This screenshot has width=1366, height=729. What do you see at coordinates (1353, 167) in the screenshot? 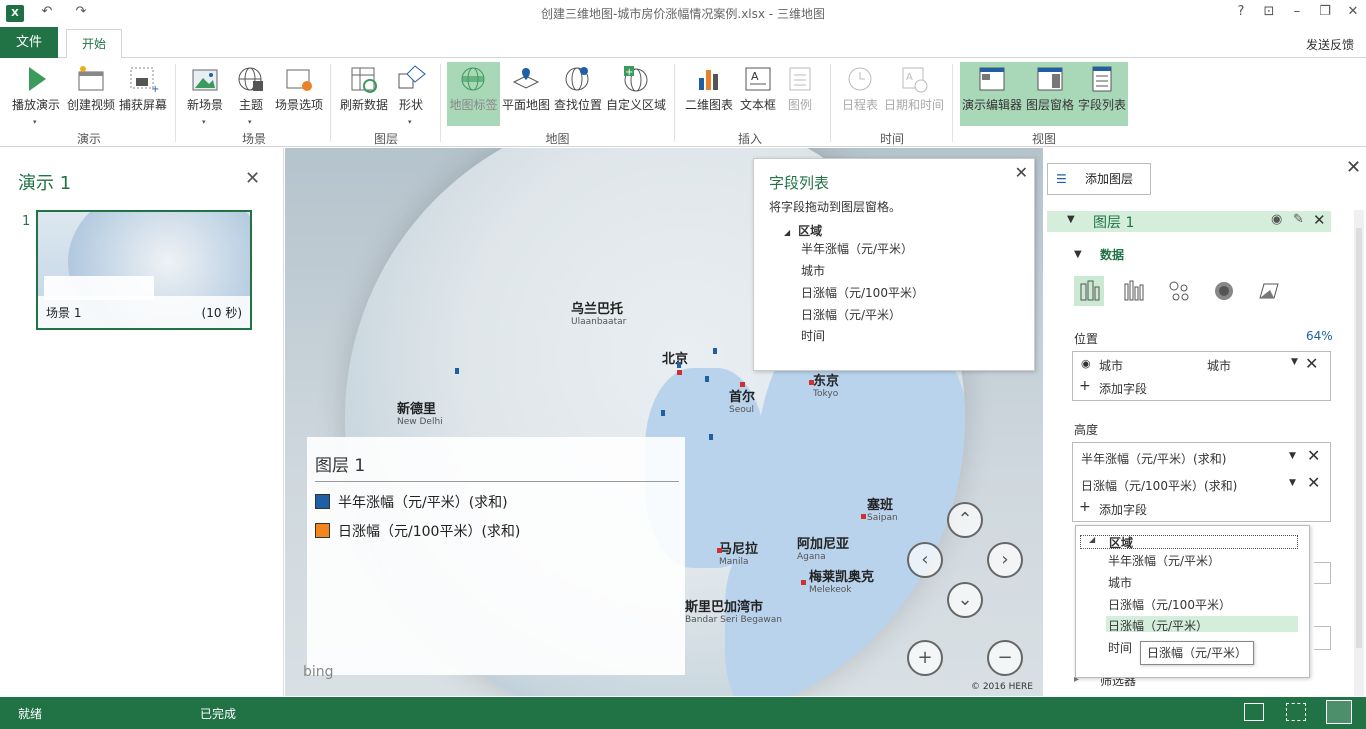
I see `close-layer-pane-icon: ✕` at bounding box center [1353, 167].